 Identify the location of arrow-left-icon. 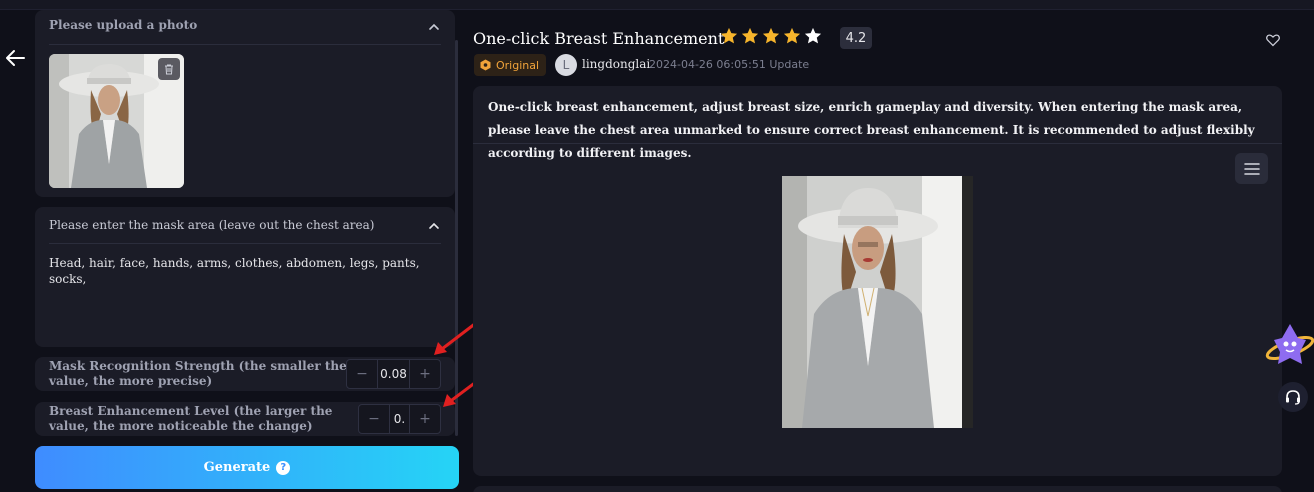
(15, 58).